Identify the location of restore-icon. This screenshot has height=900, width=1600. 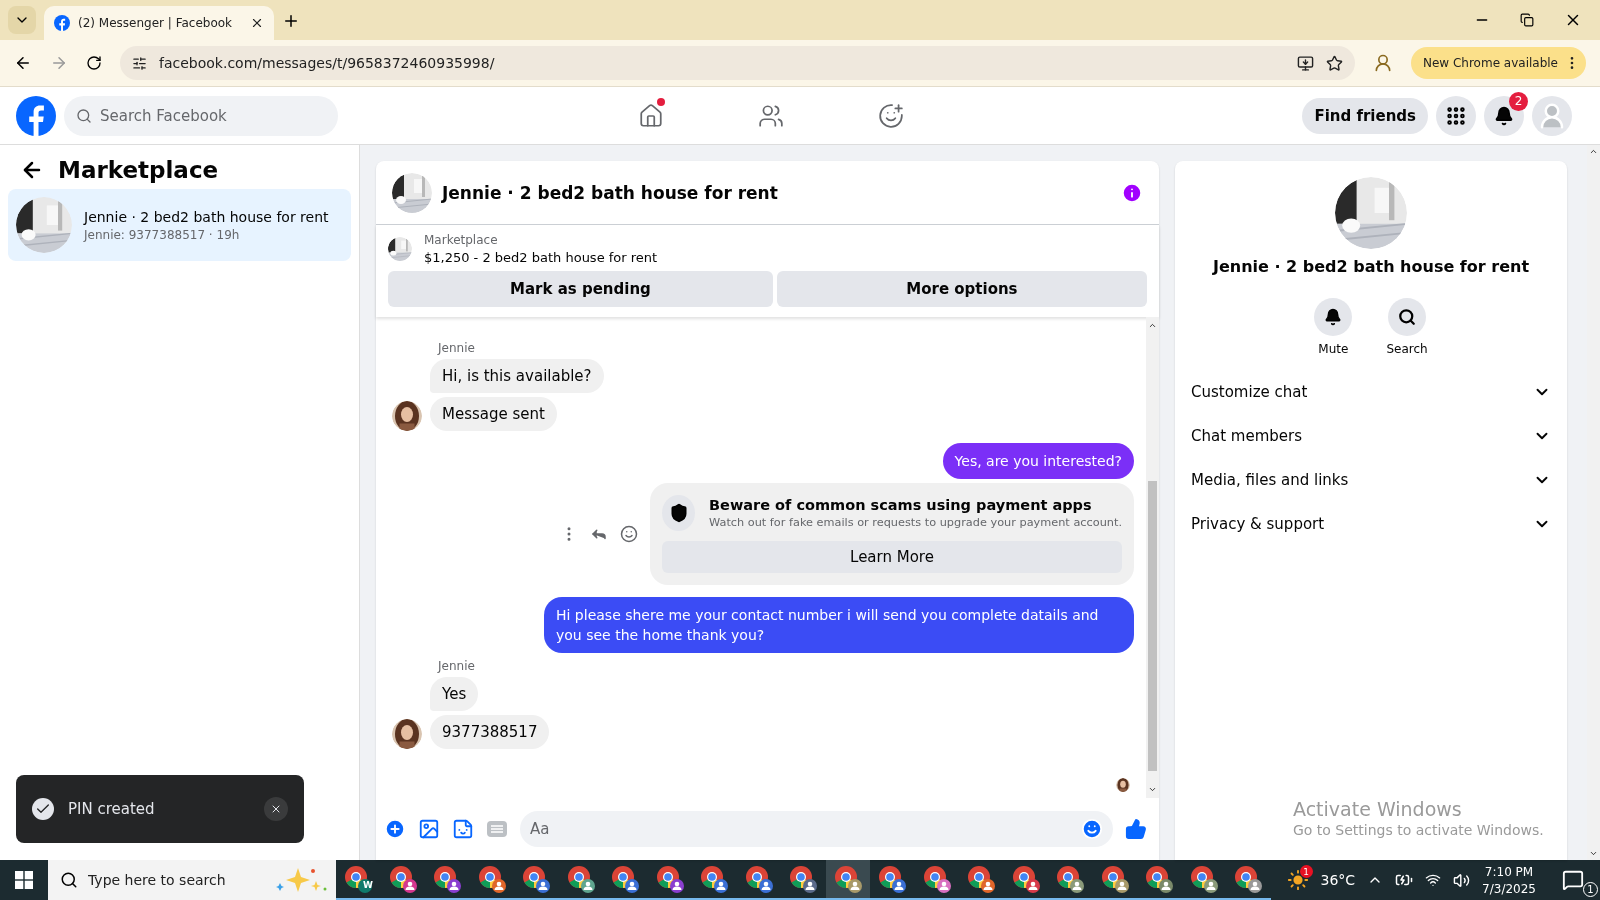
(1527, 20).